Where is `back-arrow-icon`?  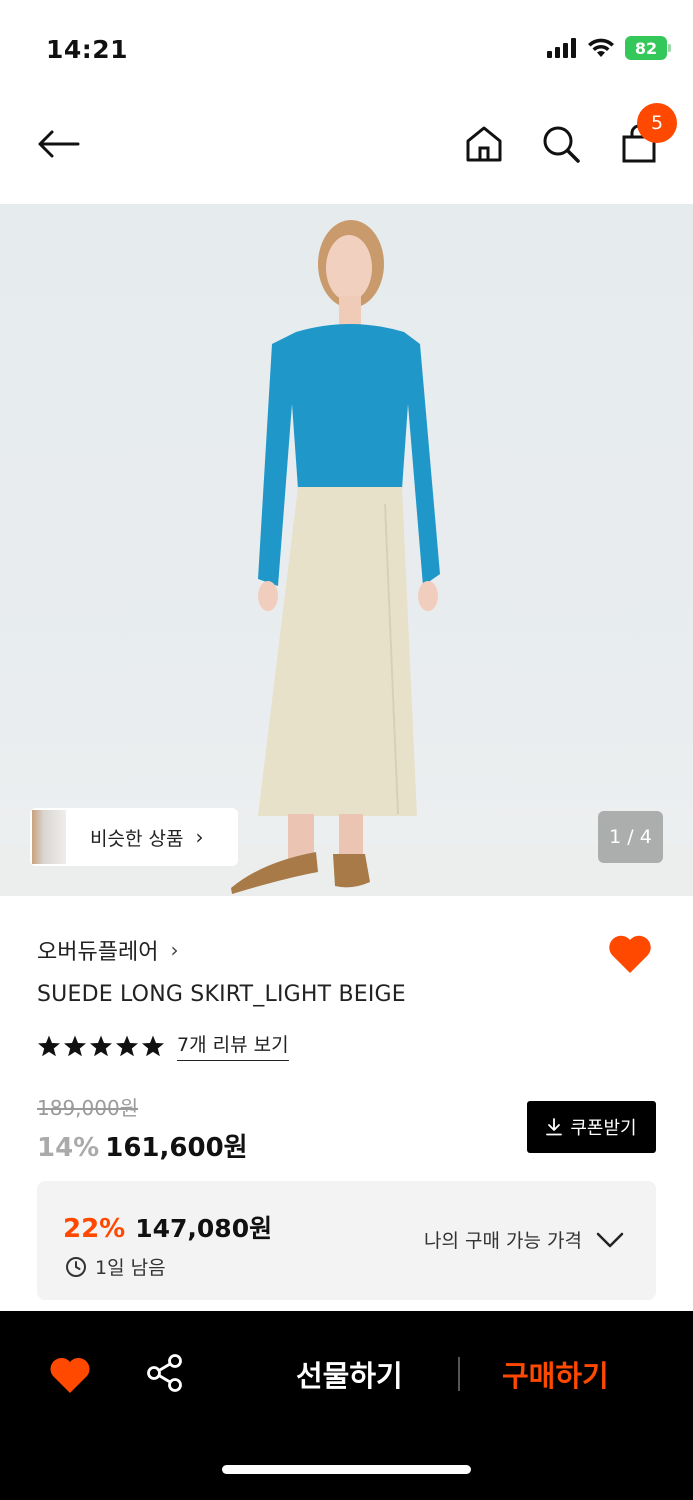 back-arrow-icon is located at coordinates (59, 144).